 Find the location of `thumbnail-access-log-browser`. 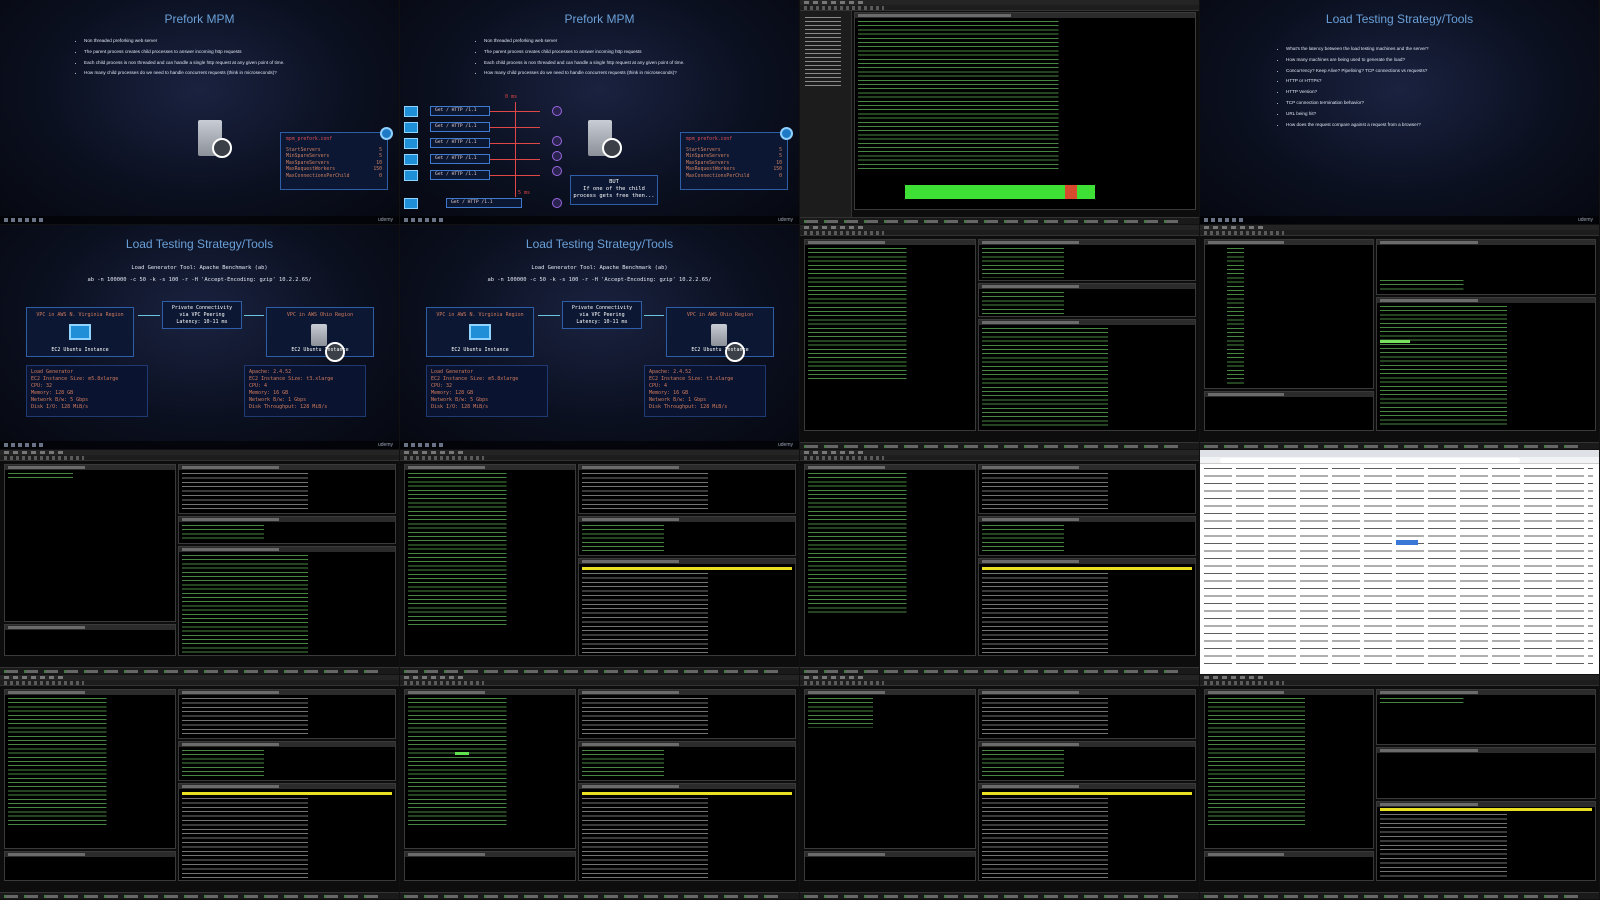

thumbnail-access-log-browser is located at coordinates (1400, 562).